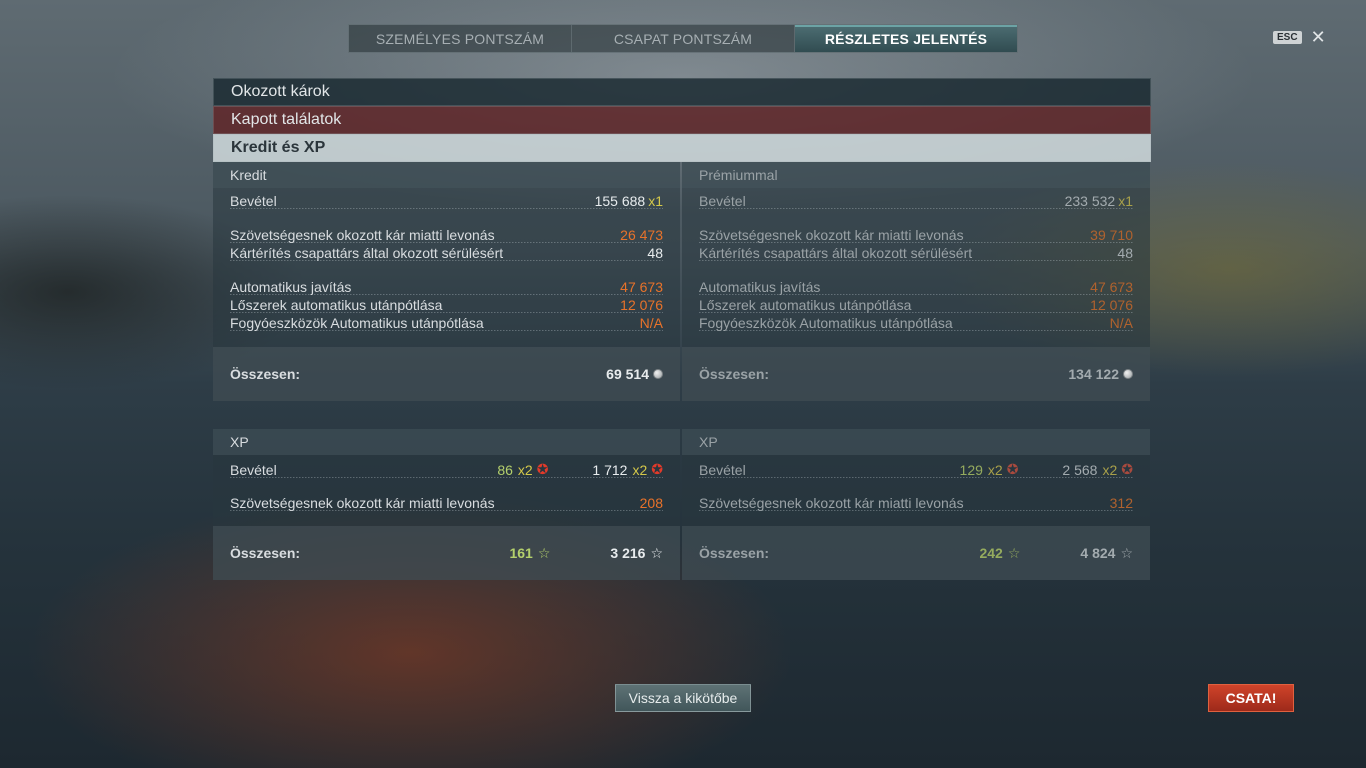  I want to click on section-credits-xp: Kredit és XP, so click(682, 148).